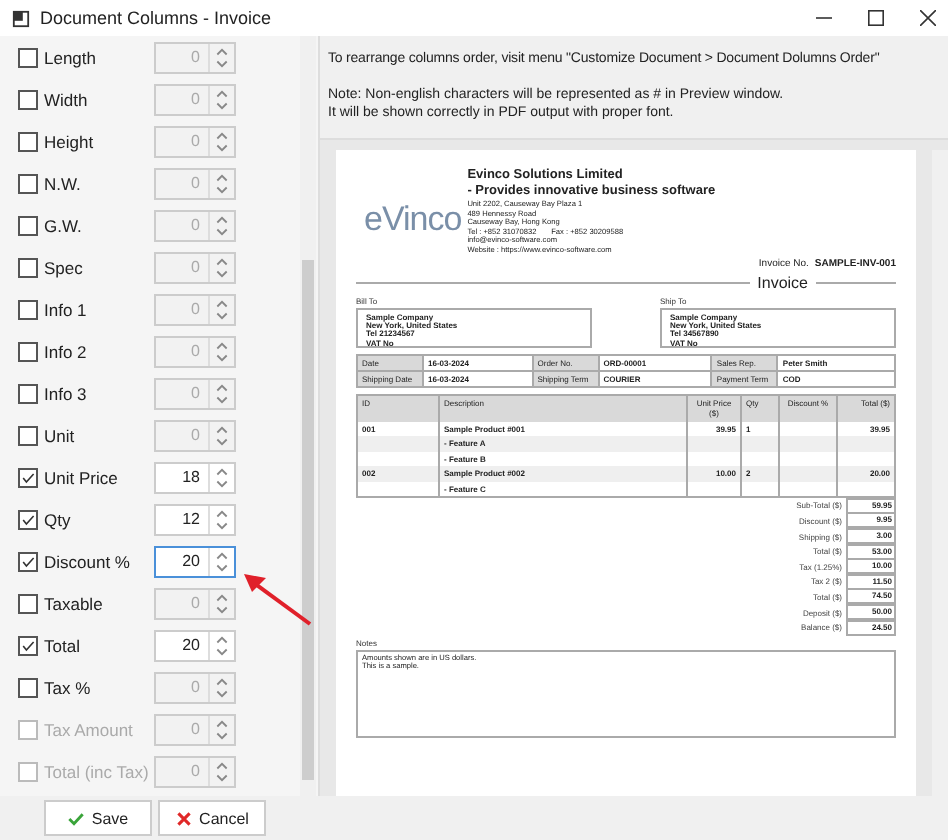  Describe the element at coordinates (64, 225) in the screenshot. I see `column-label: G.W.` at that location.